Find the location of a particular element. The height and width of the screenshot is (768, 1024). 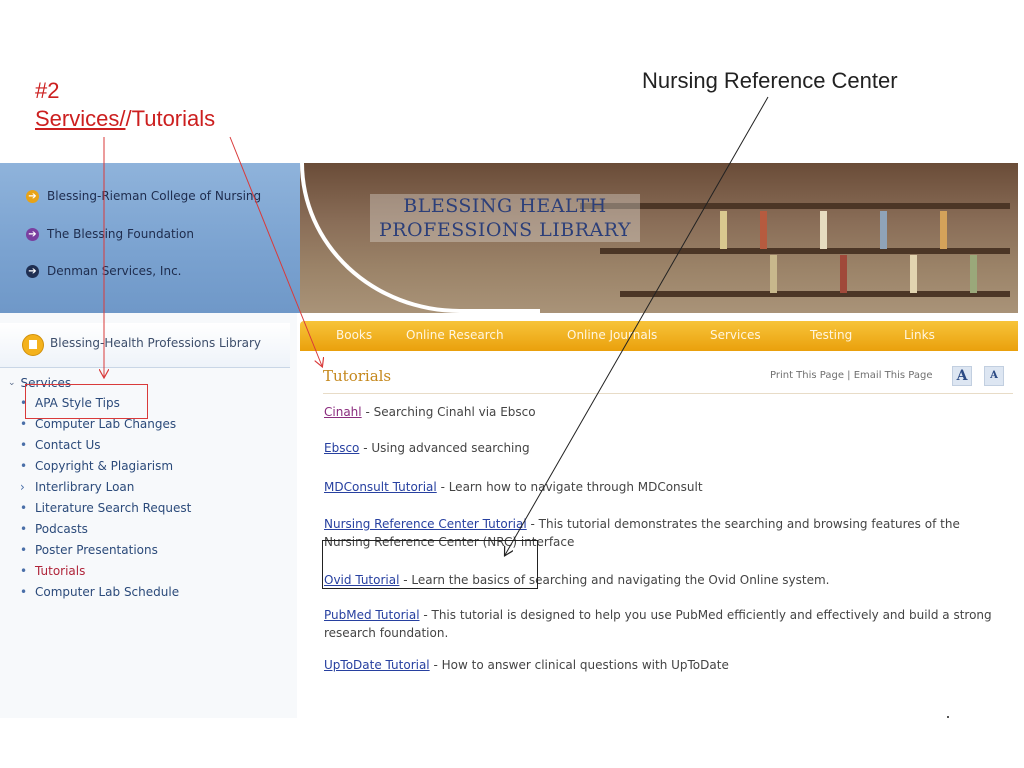

sidebar-item-copyright-plagiarism: • Copyright & Plagiarism is located at coordinates (99, 465).